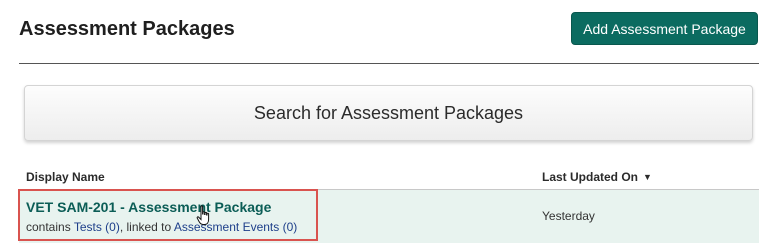  What do you see at coordinates (203, 215) in the screenshot?
I see `hand-pointer-cursor-icon` at bounding box center [203, 215].